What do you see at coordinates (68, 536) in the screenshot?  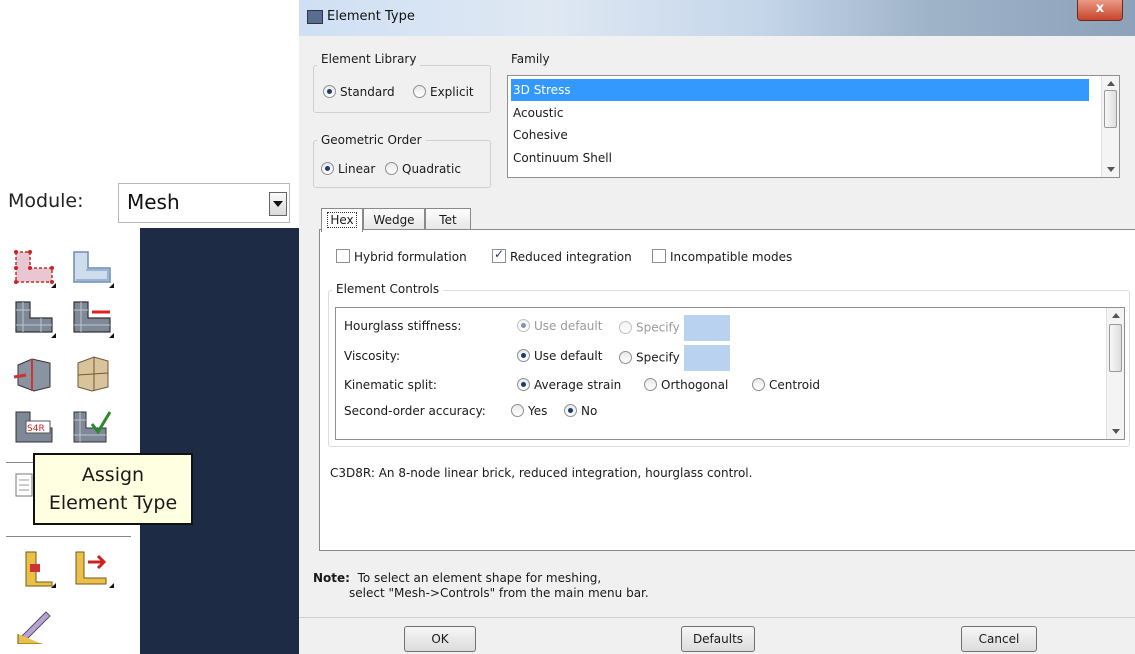 I see `toolbox-separator` at bounding box center [68, 536].